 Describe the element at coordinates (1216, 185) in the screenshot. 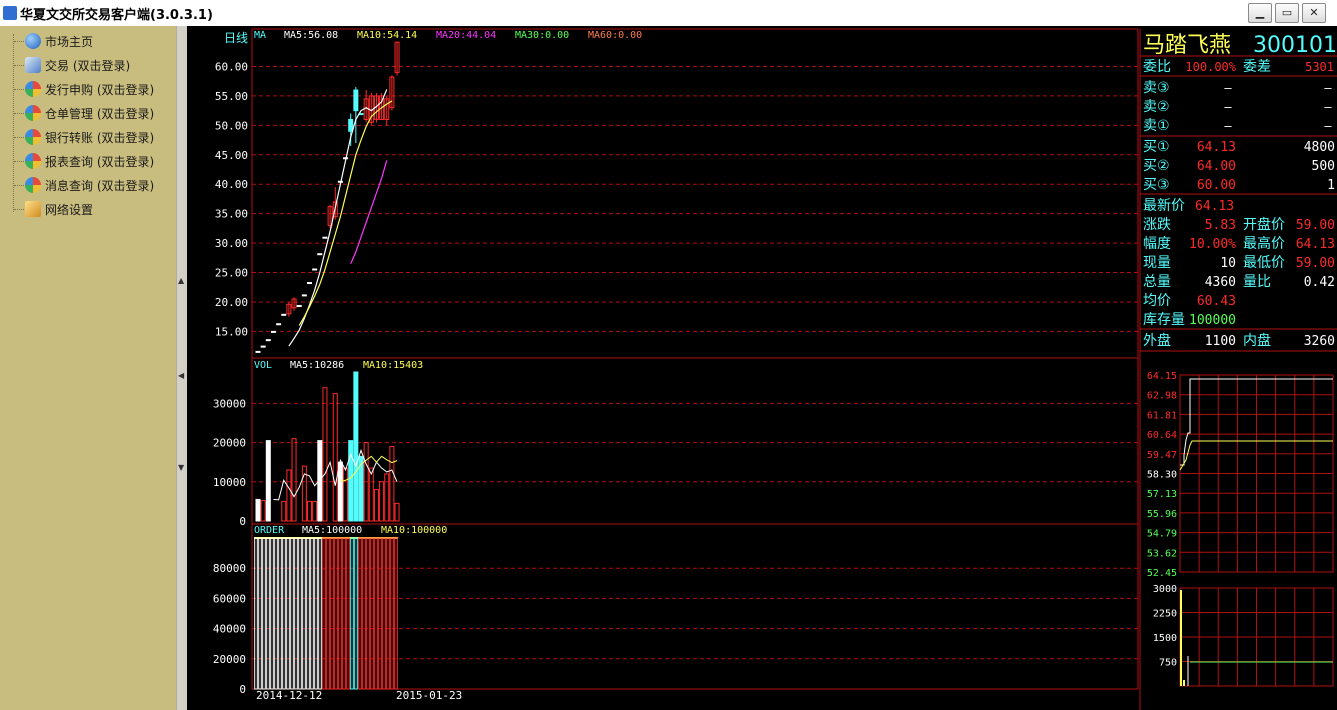

I see `buy-price: 60.00` at that location.